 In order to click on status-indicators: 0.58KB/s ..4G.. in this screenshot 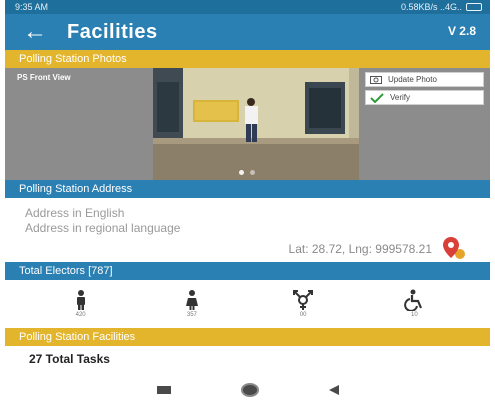, I will do `click(441, 7)`.